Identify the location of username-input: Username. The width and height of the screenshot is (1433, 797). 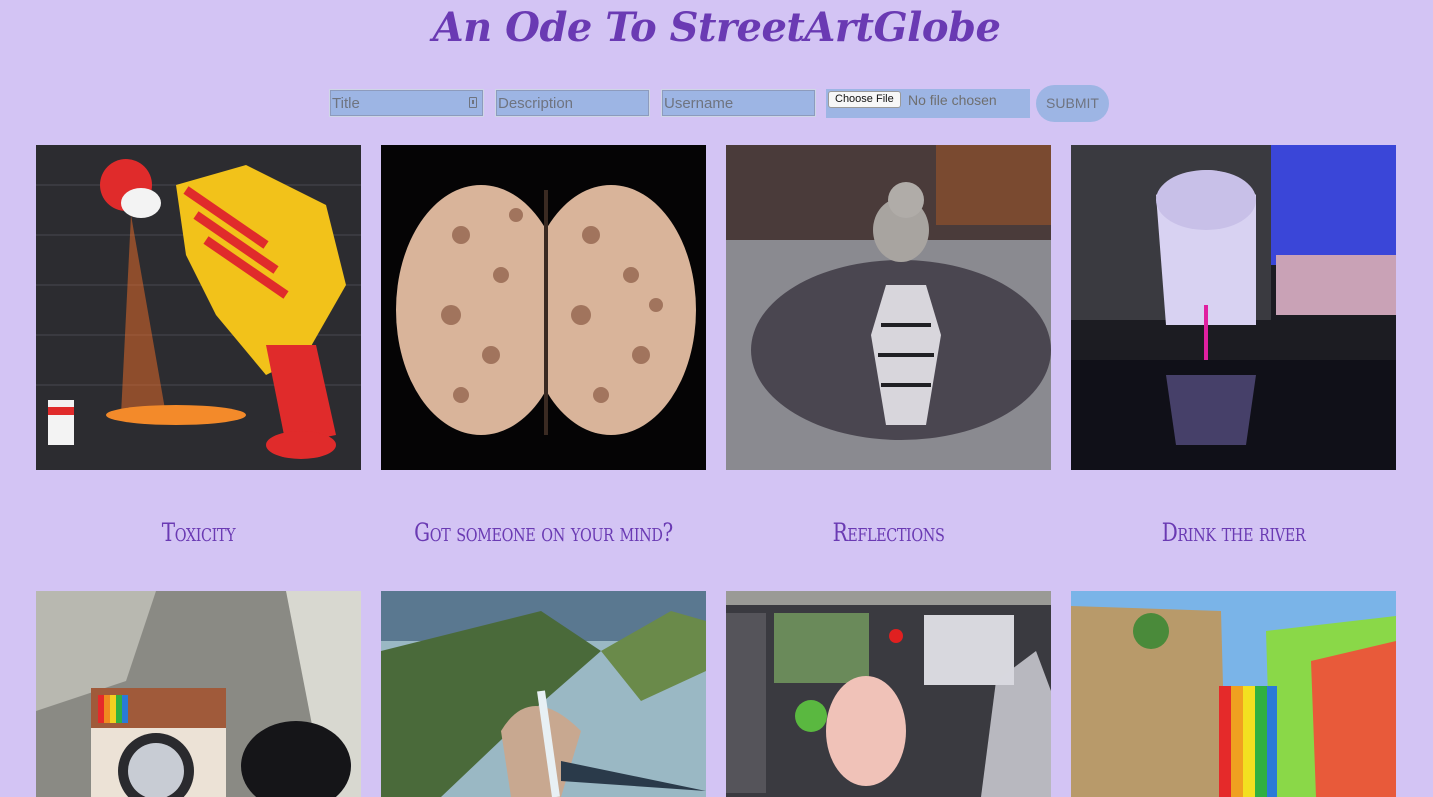
(738, 103).